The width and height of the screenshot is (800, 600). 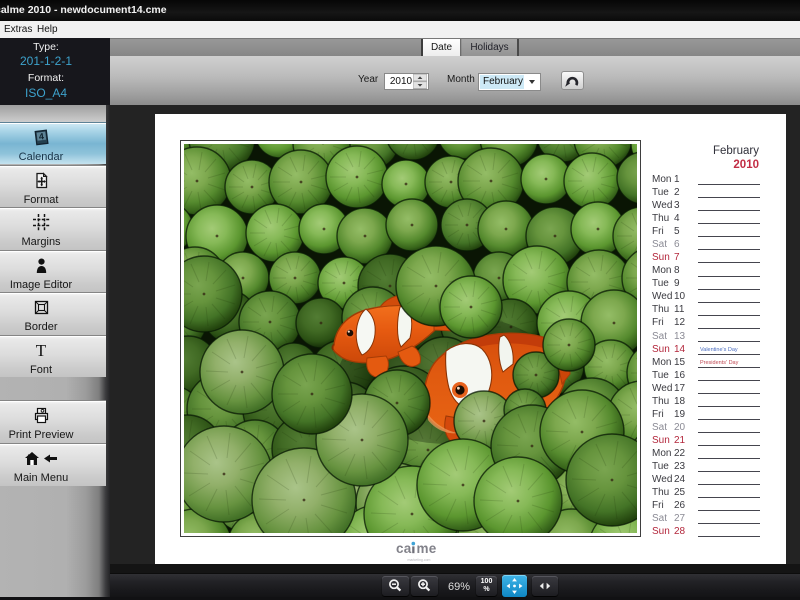 I want to click on svg-text: ca, so click(x=404, y=548).